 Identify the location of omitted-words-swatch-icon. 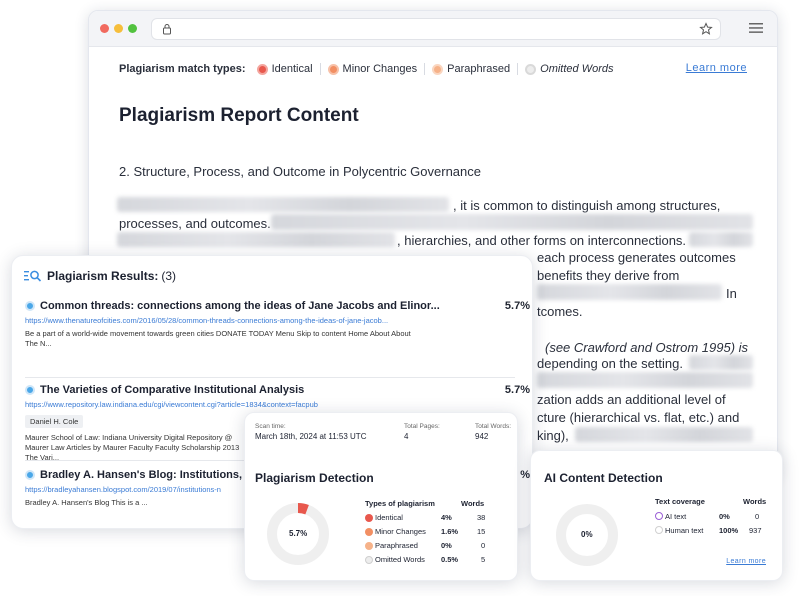
(531, 69).